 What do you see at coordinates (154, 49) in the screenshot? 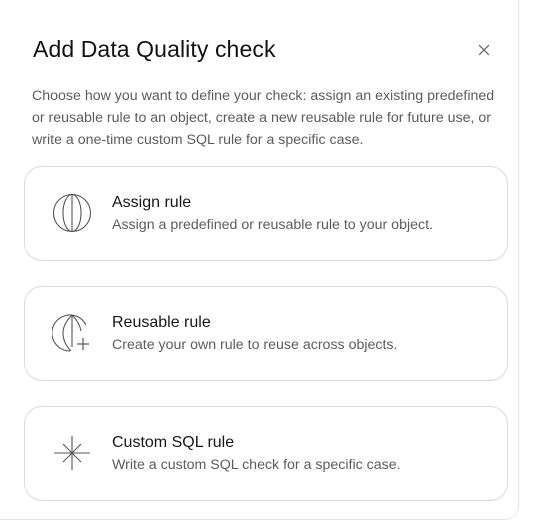
I see `dialog-title: Add Data Quality check` at bounding box center [154, 49].